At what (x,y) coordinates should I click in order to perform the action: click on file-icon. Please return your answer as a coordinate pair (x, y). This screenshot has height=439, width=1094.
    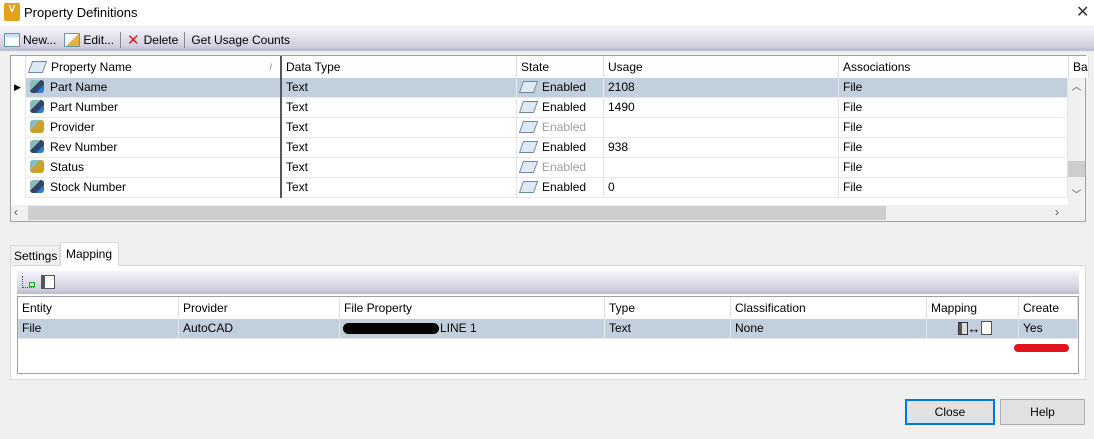
    Looking at the image, I should click on (986, 328).